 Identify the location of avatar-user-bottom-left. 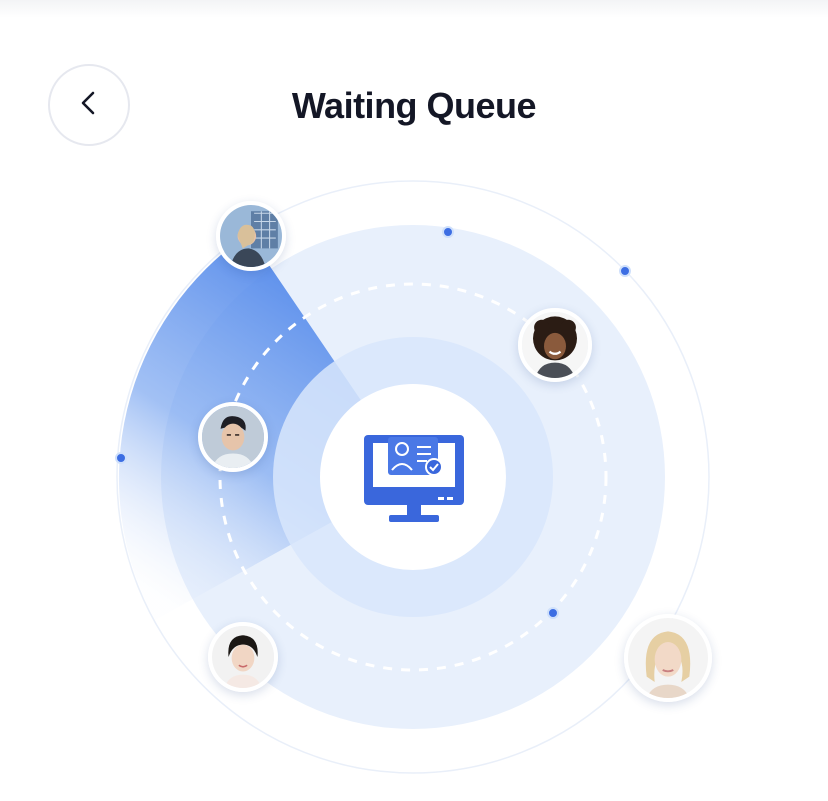
(243, 657).